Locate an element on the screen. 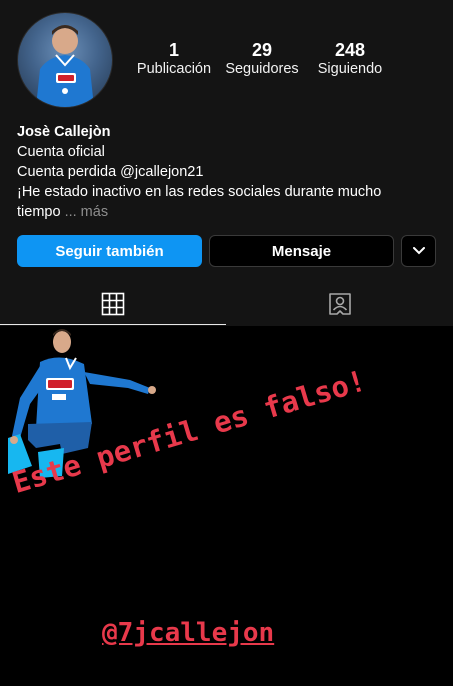  bio-line: Cuenta perdida @jcallejon21 is located at coordinates (110, 172).